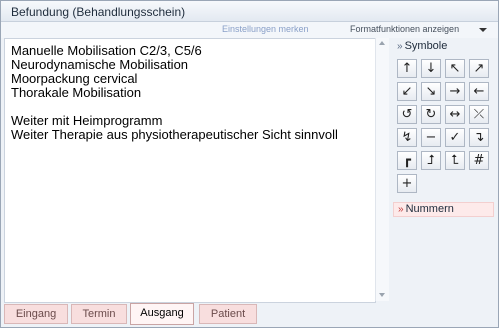 The width and height of the screenshot is (499, 328). I want to click on arrow-turn-up-right-icon: ⮥, so click(431, 160).